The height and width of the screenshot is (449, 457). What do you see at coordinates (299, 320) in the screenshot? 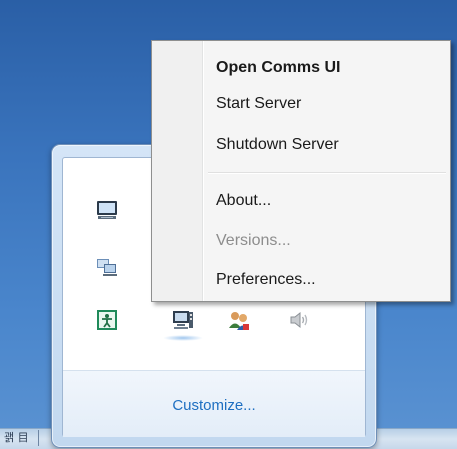
I see `volume-icon` at bounding box center [299, 320].